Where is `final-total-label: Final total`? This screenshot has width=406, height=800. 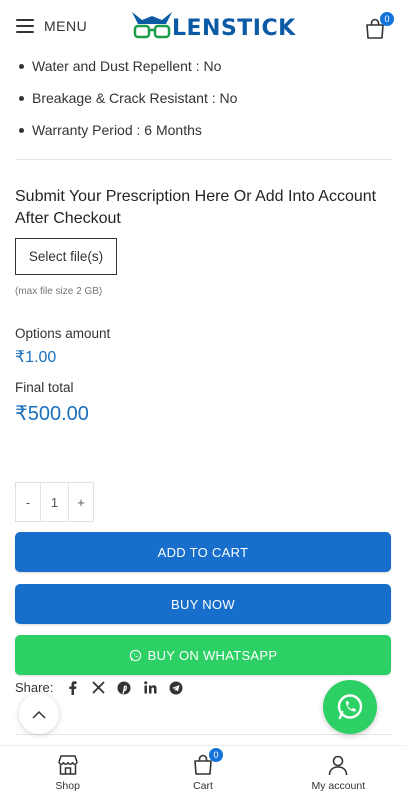 final-total-label: Final total is located at coordinates (44, 387).